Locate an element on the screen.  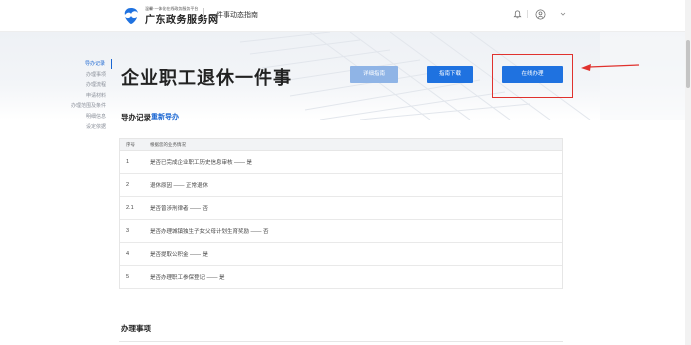
top-header: 温馨·一体化在线政务服务平台 广东政务服务网 一件事动态指南 is located at coordinates (345, 16).